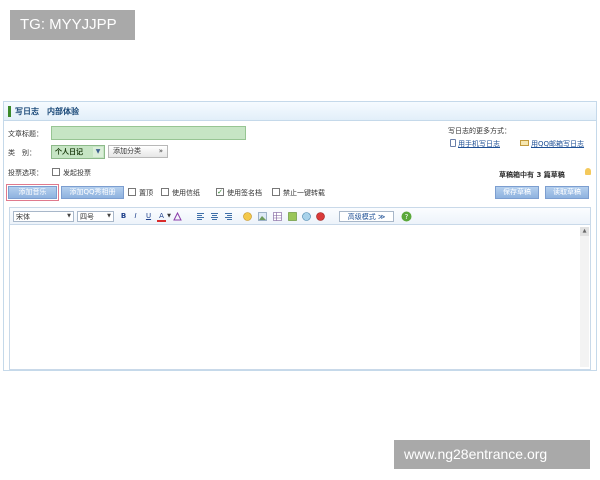 The height and width of the screenshot is (480, 600). I want to click on title-input, so click(148, 133).